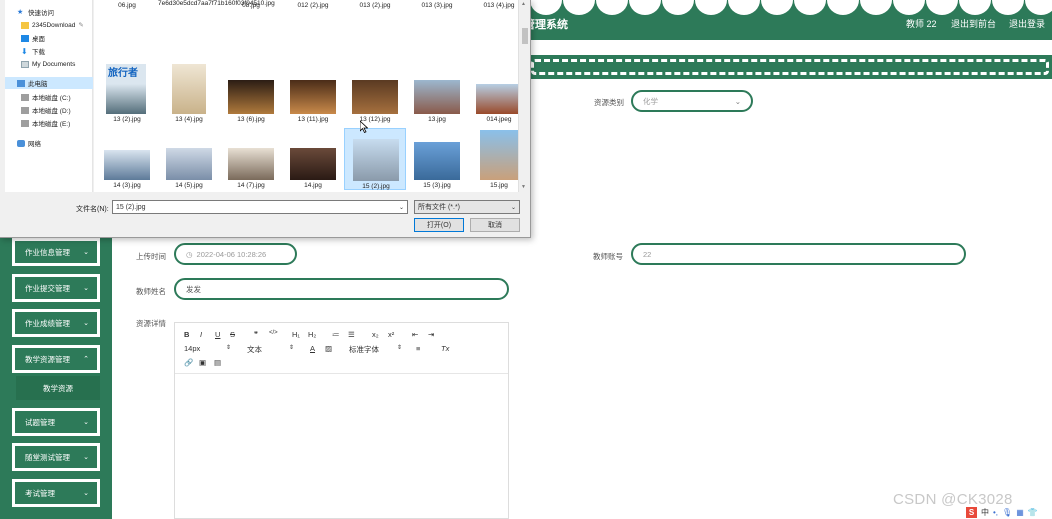 This screenshot has height=519, width=1052. What do you see at coordinates (61, 143) in the screenshot?
I see `nav-network: 网络` at bounding box center [61, 143].